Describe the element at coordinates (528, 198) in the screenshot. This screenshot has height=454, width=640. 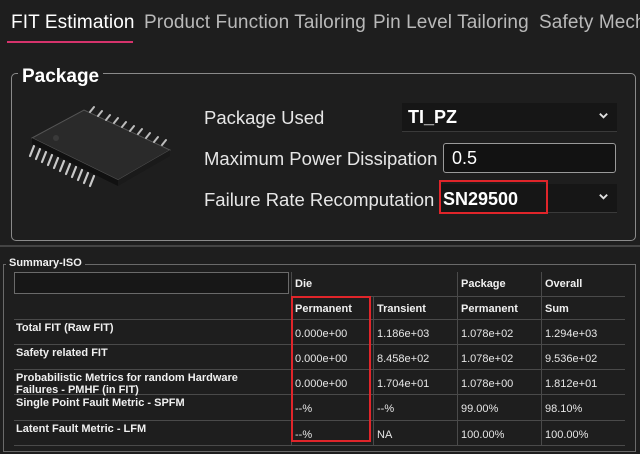
I see `failure-rate-select: SN29500` at that location.